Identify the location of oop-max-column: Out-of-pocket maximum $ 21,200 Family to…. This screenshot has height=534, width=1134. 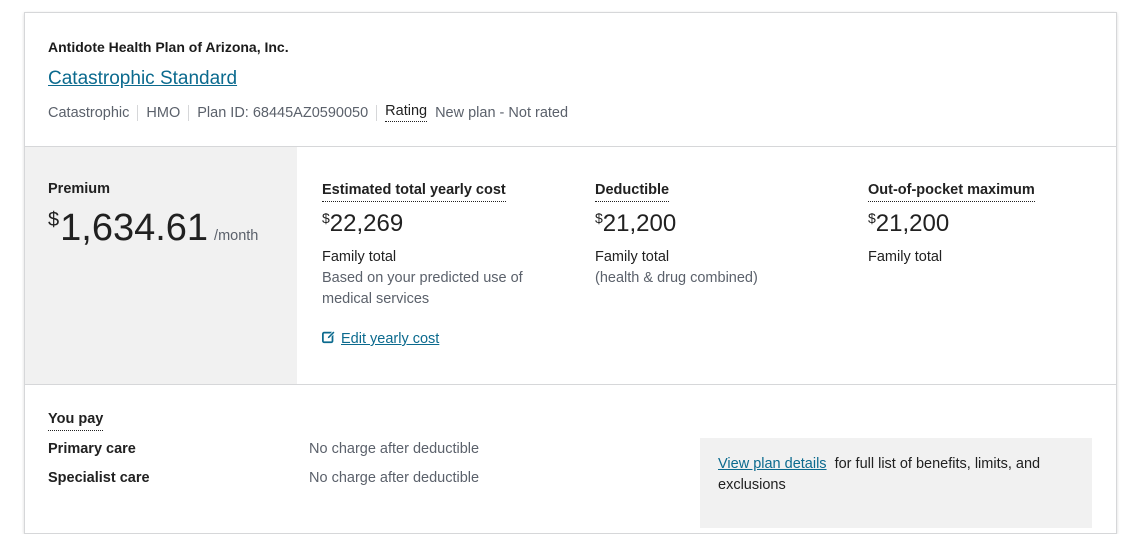
(993, 223).